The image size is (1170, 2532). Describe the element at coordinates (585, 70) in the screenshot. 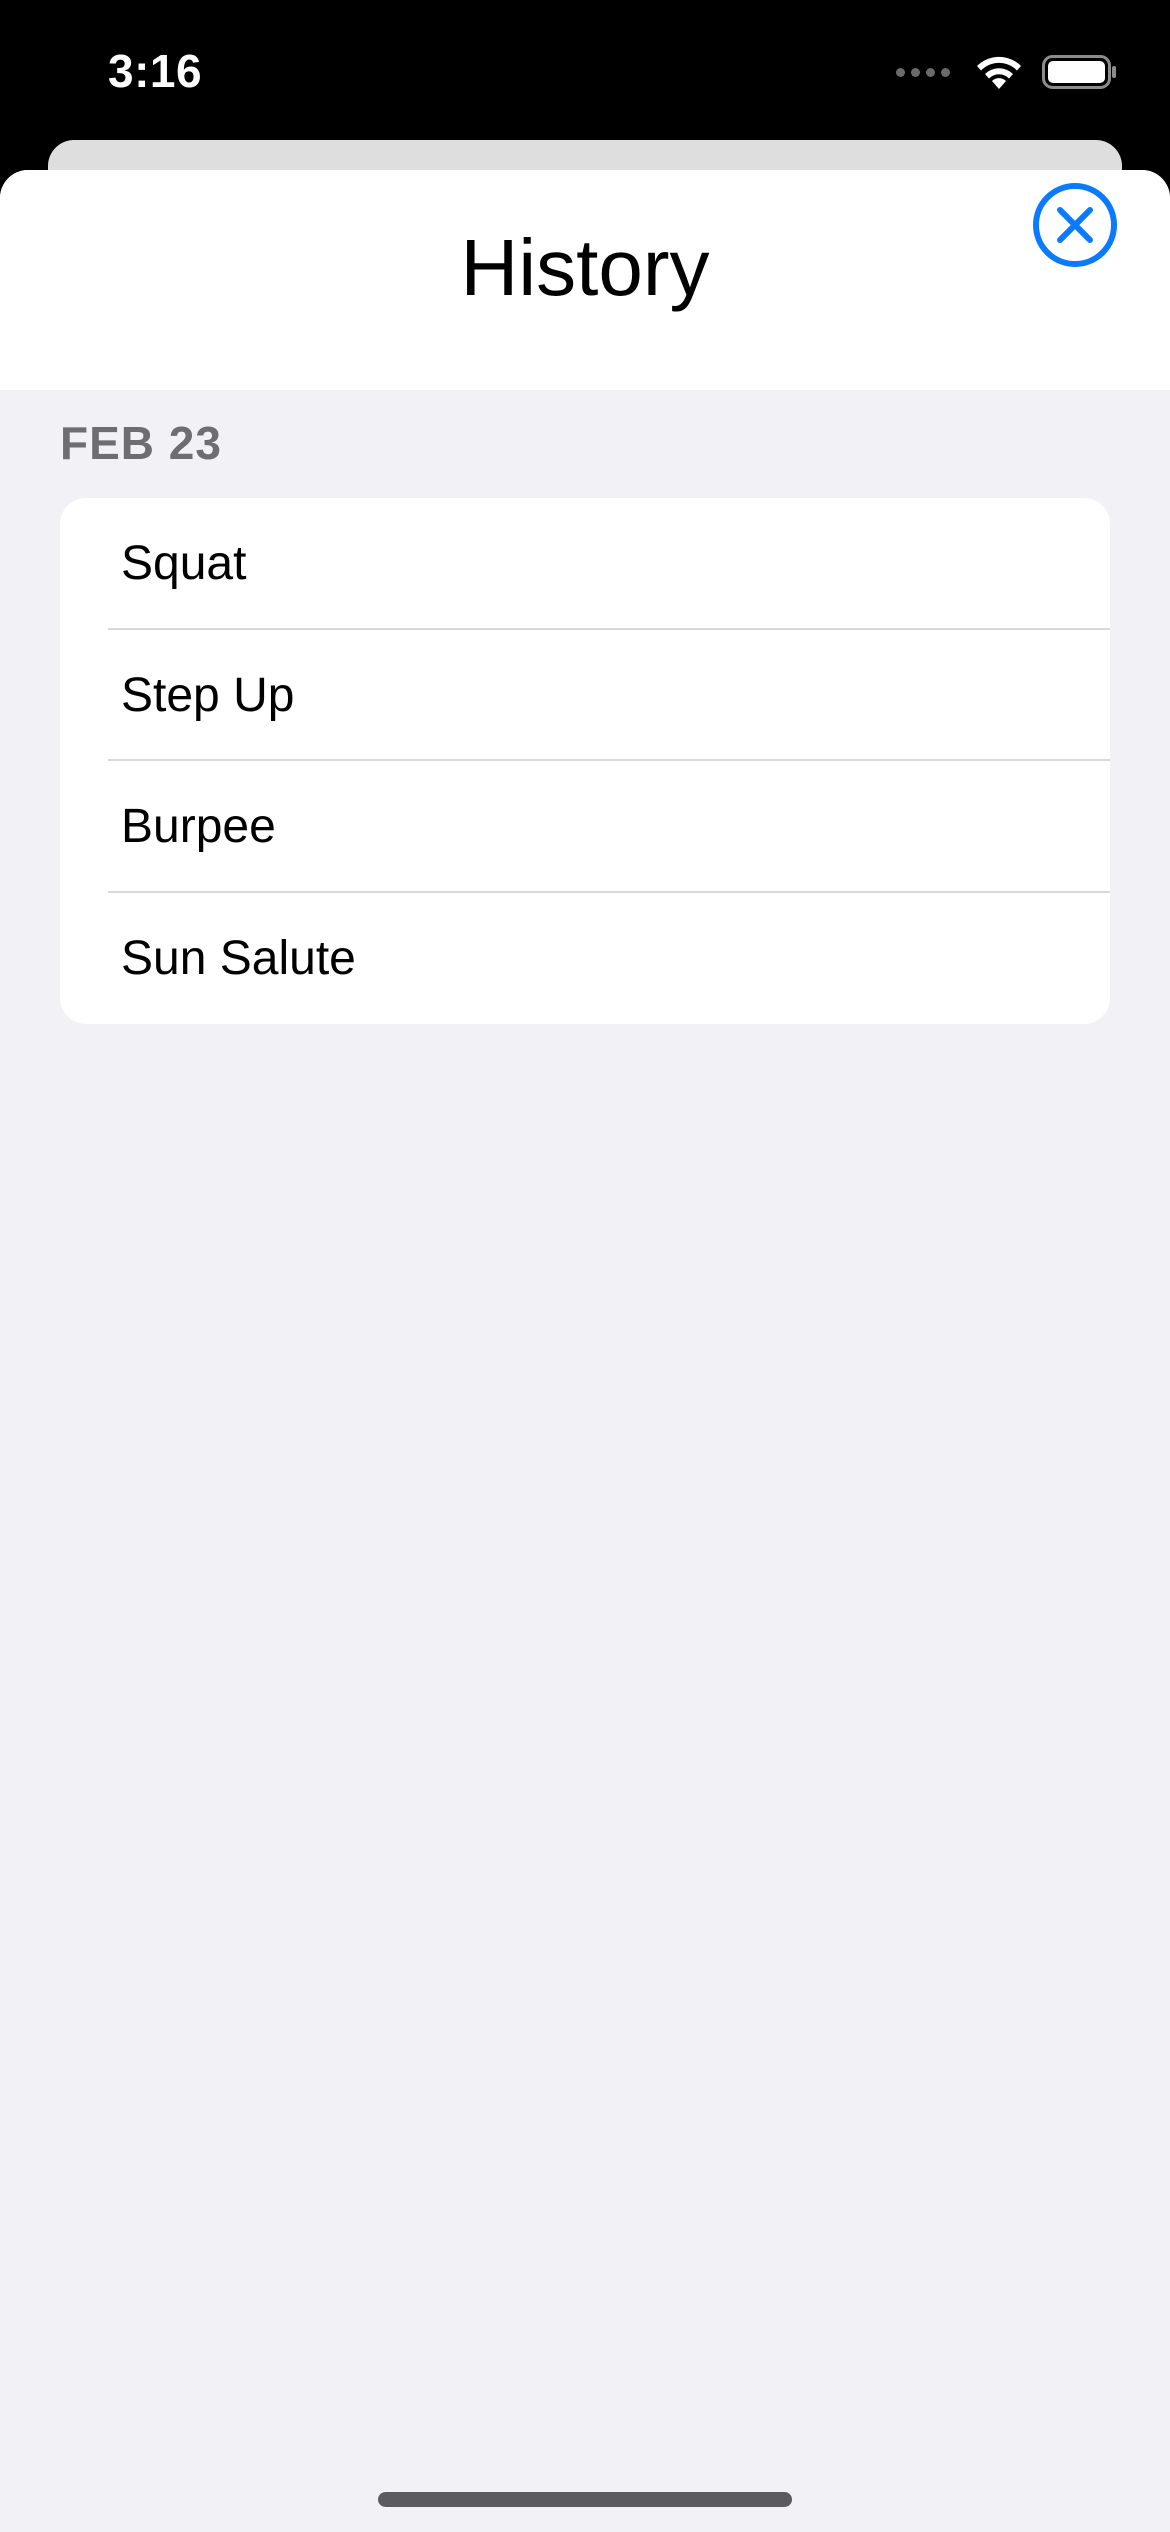

I see `status-bar: 3:16` at that location.